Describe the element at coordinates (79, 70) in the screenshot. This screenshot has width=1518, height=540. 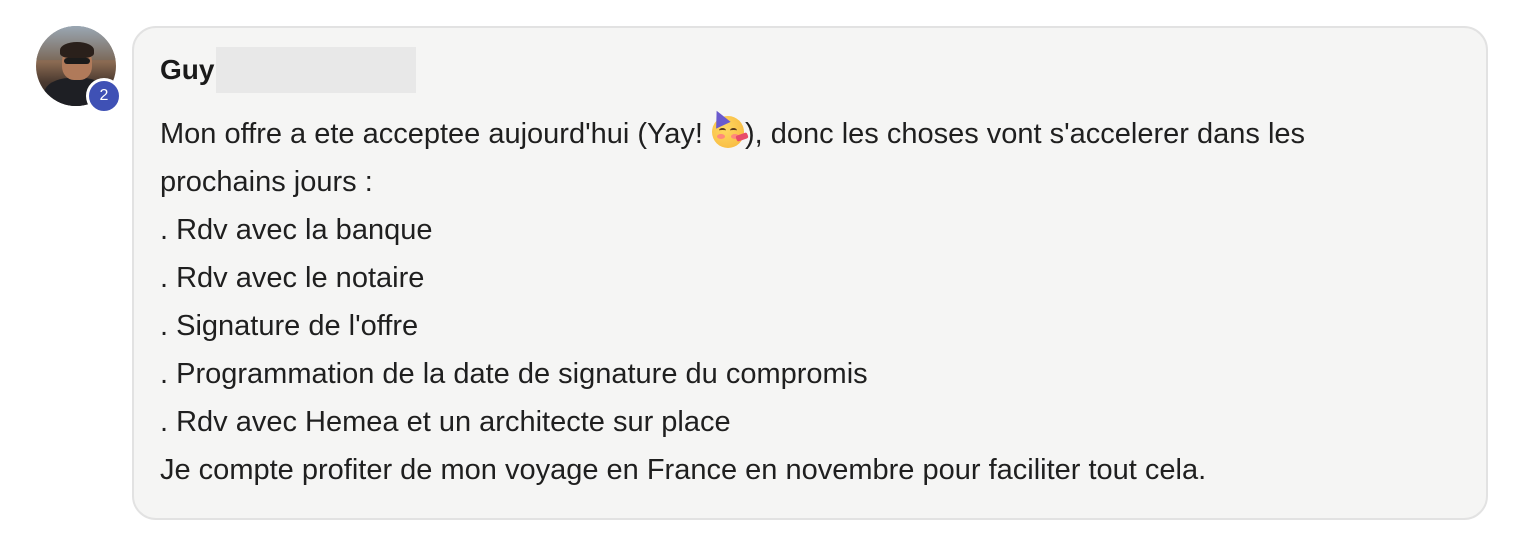
I see `author-avatar-wrapper: 2` at that location.